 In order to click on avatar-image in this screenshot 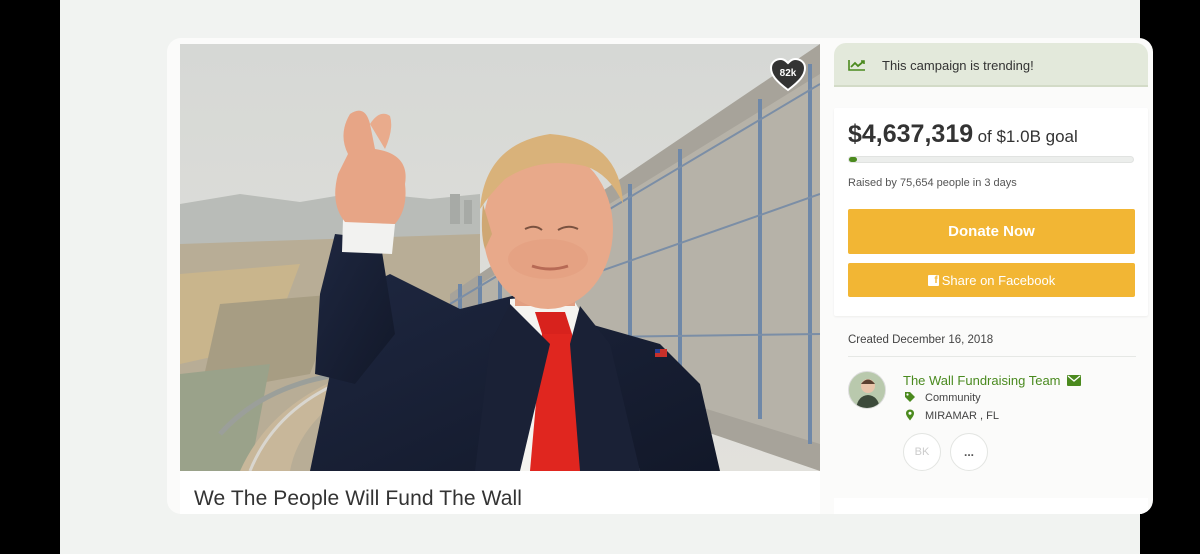, I will do `click(867, 390)`.